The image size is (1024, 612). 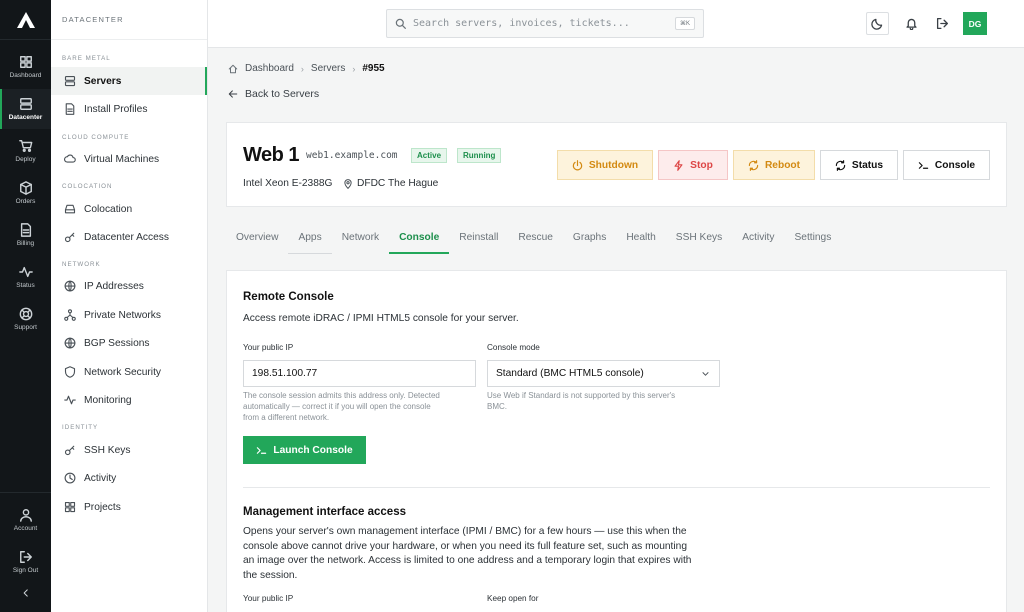 I want to click on arrow-left-icon, so click(x=233, y=94).